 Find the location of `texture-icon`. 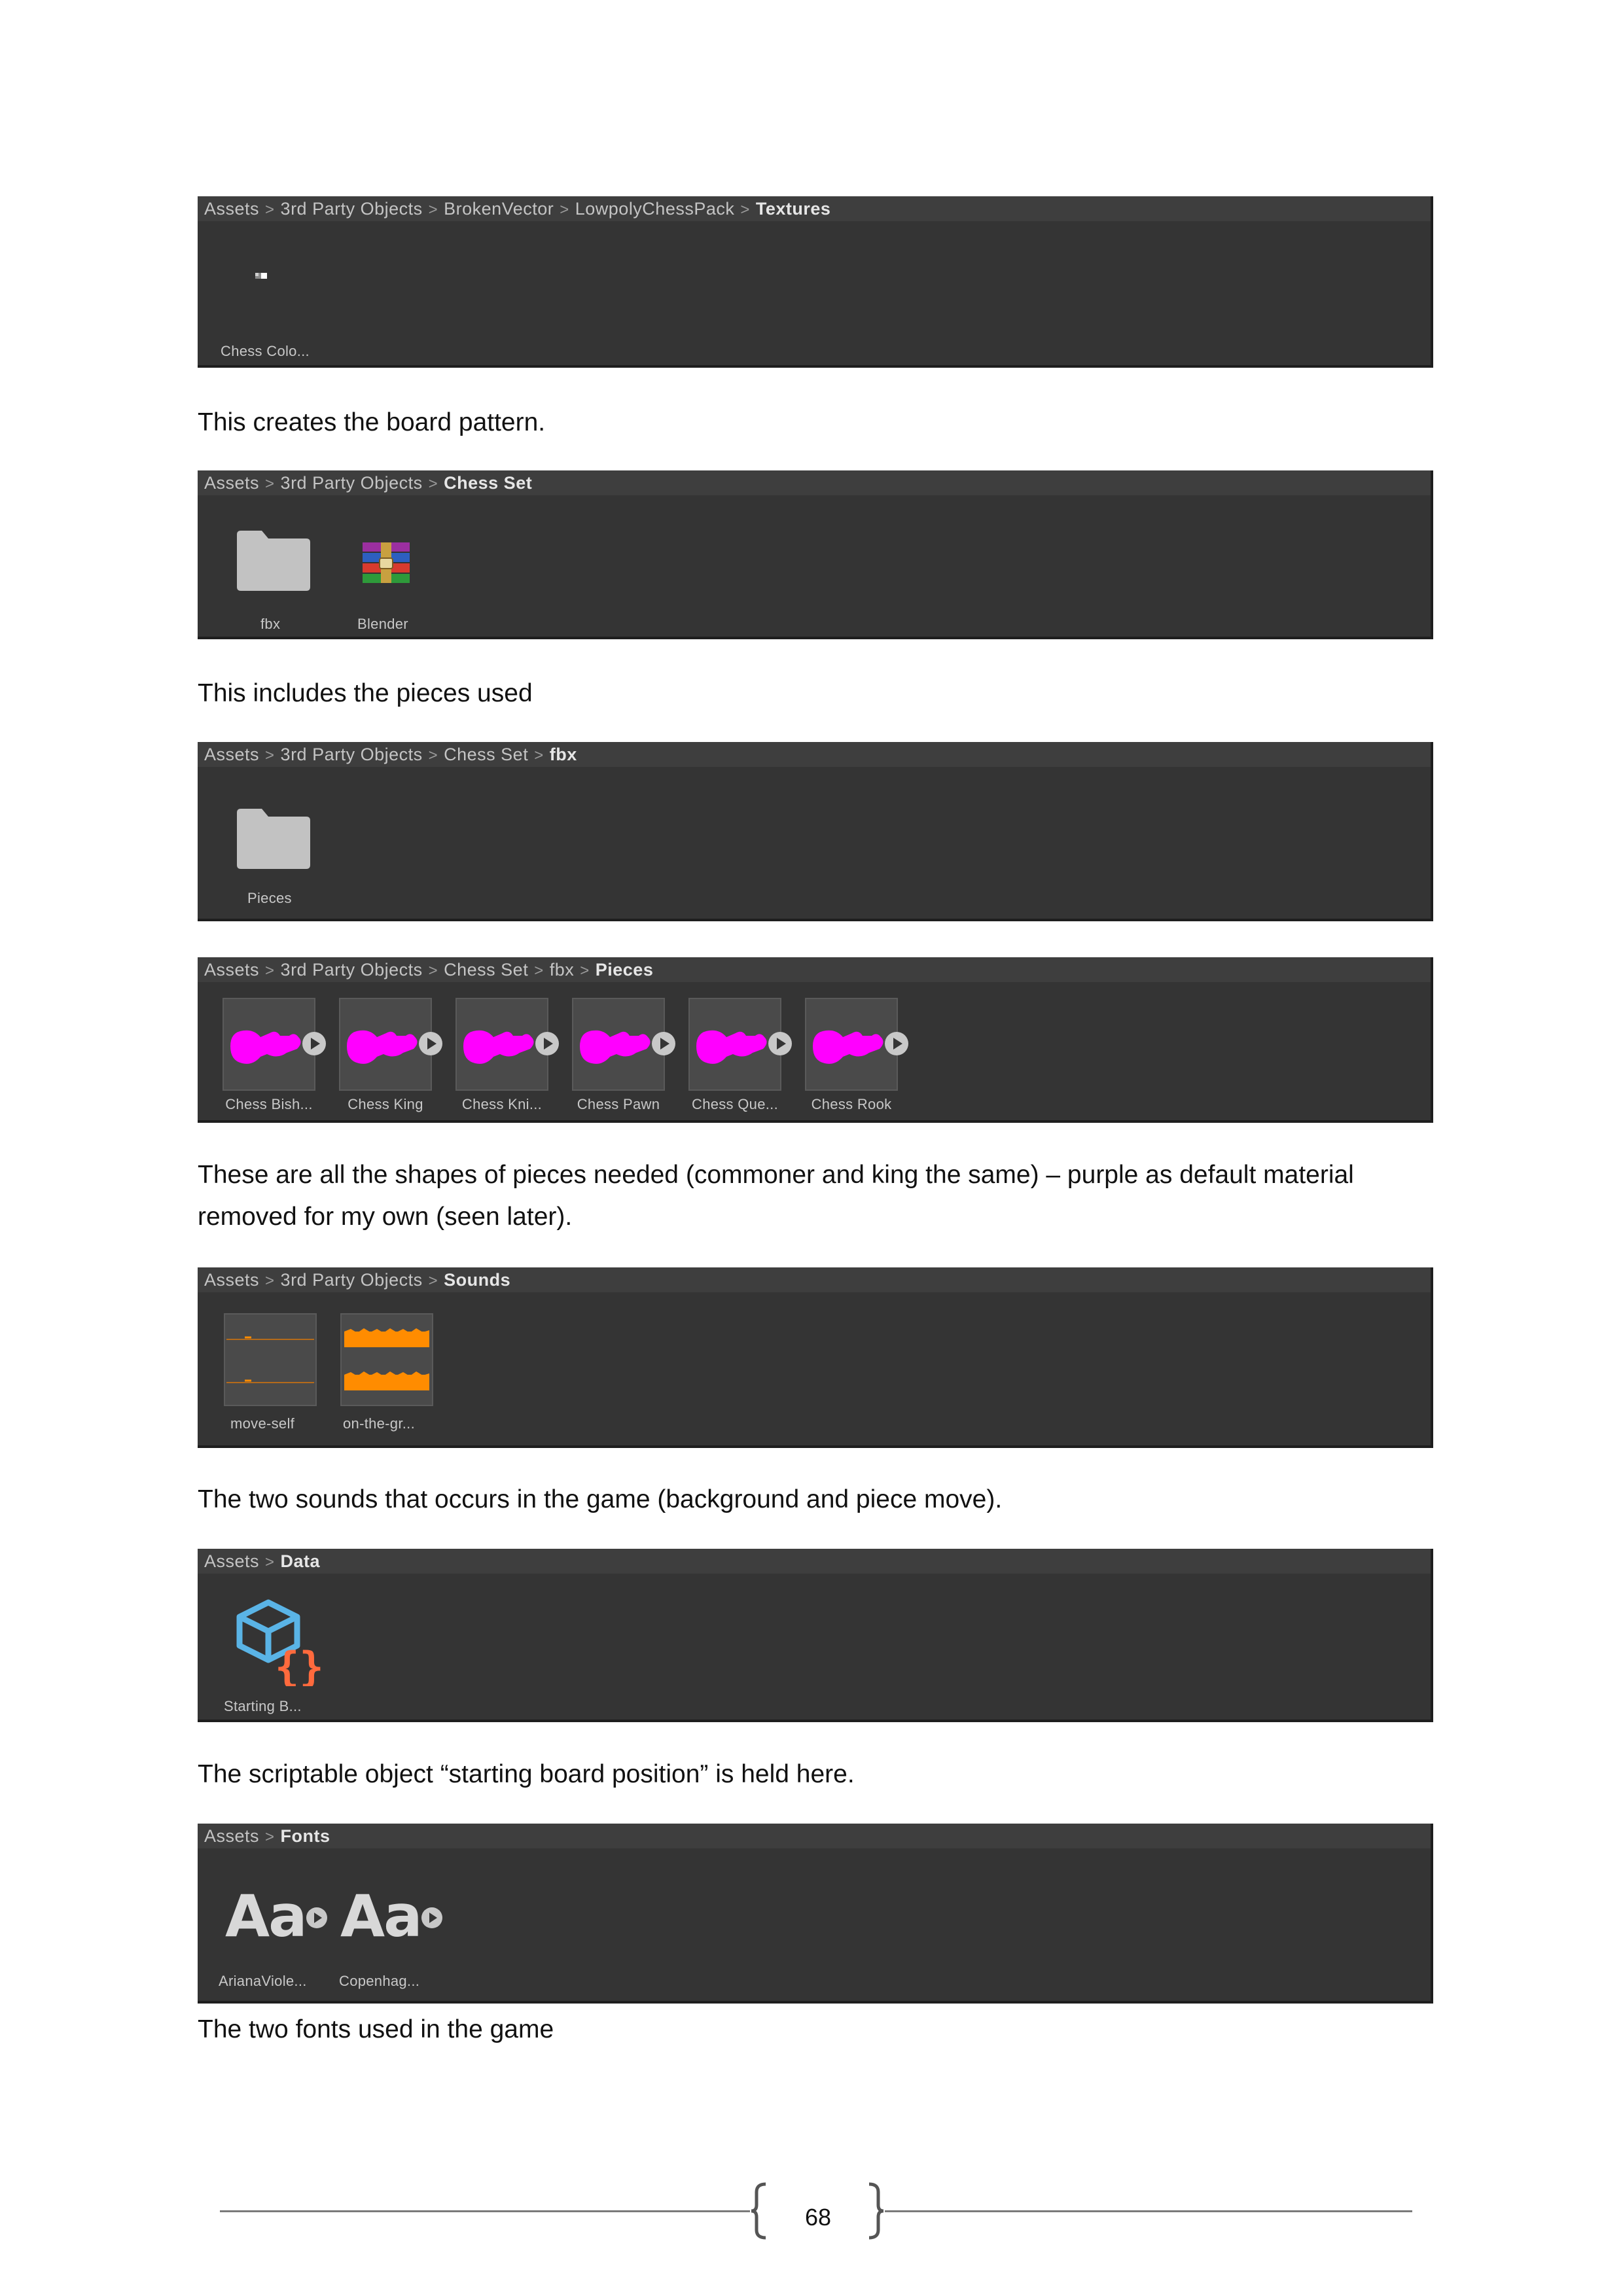

texture-icon is located at coordinates (261, 276).